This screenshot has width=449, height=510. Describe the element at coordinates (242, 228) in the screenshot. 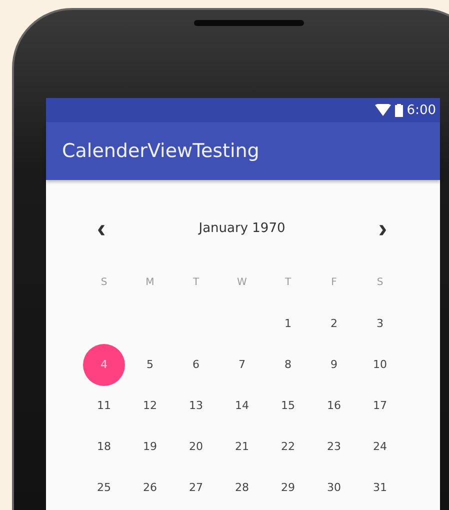

I see `month-title: January 1970` at that location.